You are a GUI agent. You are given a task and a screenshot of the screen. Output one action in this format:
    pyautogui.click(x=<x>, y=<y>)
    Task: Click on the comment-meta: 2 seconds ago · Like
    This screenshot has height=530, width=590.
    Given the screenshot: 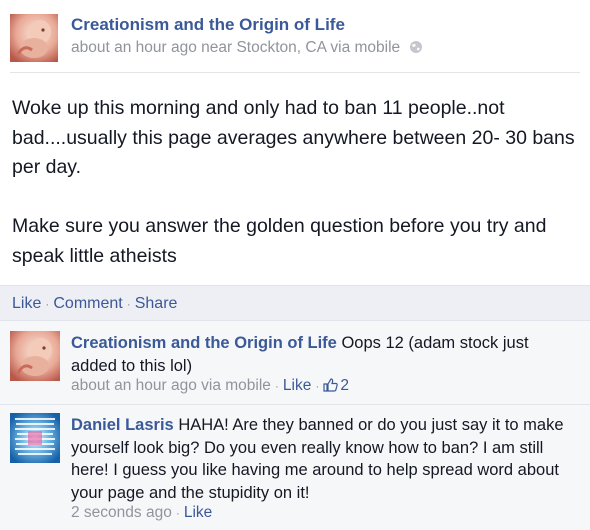 What is the action you would take?
    pyautogui.click(x=141, y=513)
    